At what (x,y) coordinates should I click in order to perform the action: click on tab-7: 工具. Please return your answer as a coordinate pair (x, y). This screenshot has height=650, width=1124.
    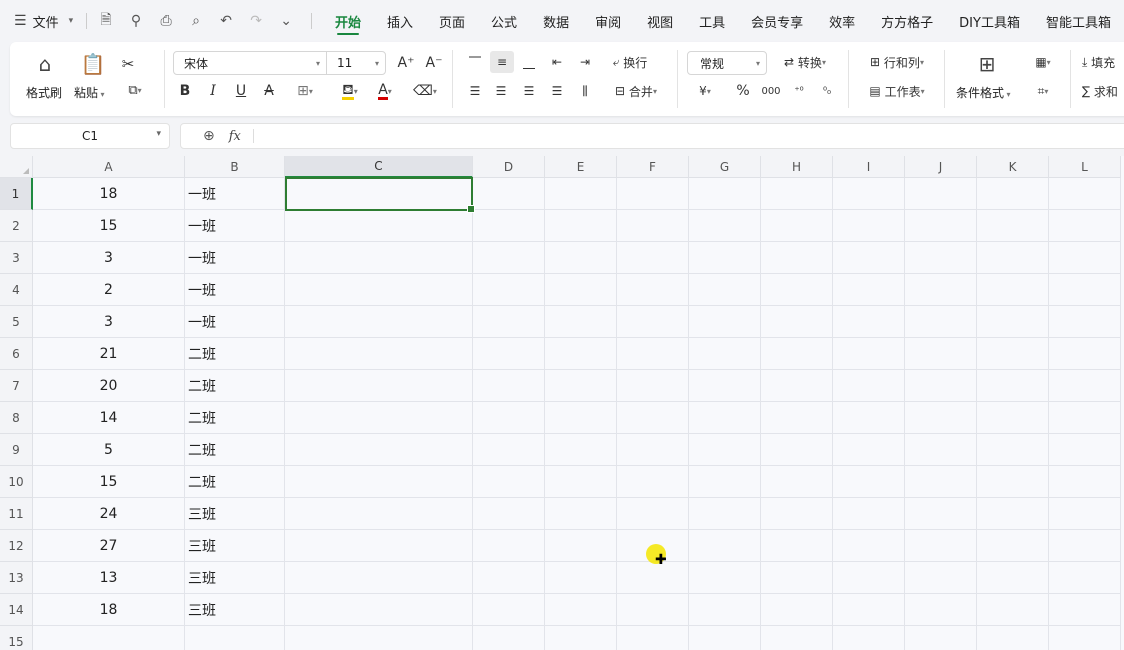
    Looking at the image, I should click on (712, 21).